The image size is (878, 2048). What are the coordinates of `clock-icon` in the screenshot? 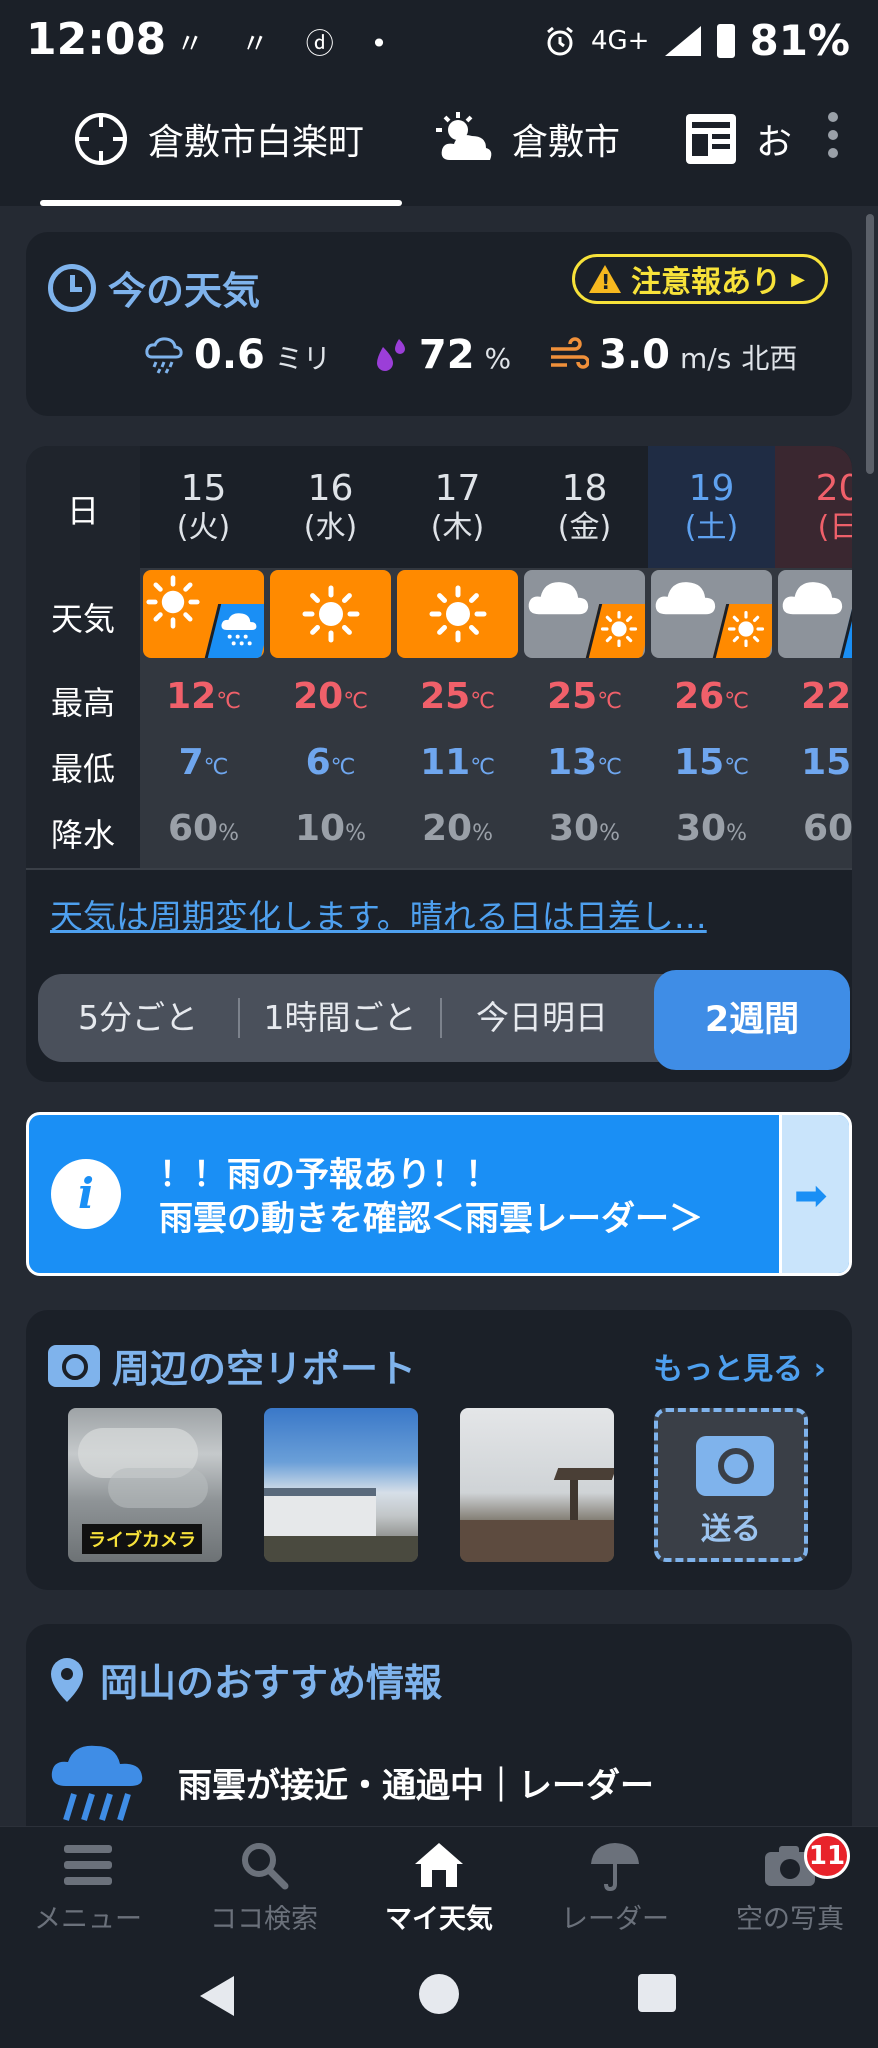 It's located at (72, 287).